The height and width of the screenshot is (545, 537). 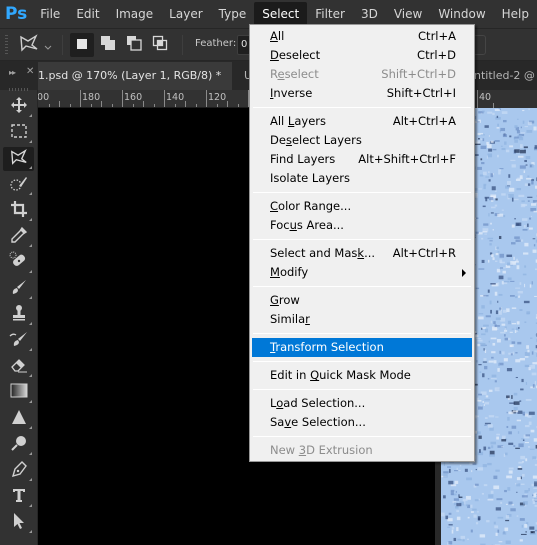 What do you see at coordinates (362, 121) in the screenshot?
I see `menu-item-all-layers: All Layers Alt+Ctrl+A` at bounding box center [362, 121].